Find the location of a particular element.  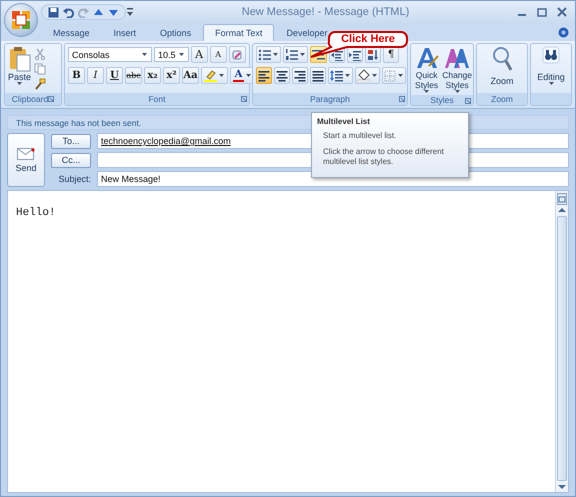

group-label: Paragraph is located at coordinates (330, 99).